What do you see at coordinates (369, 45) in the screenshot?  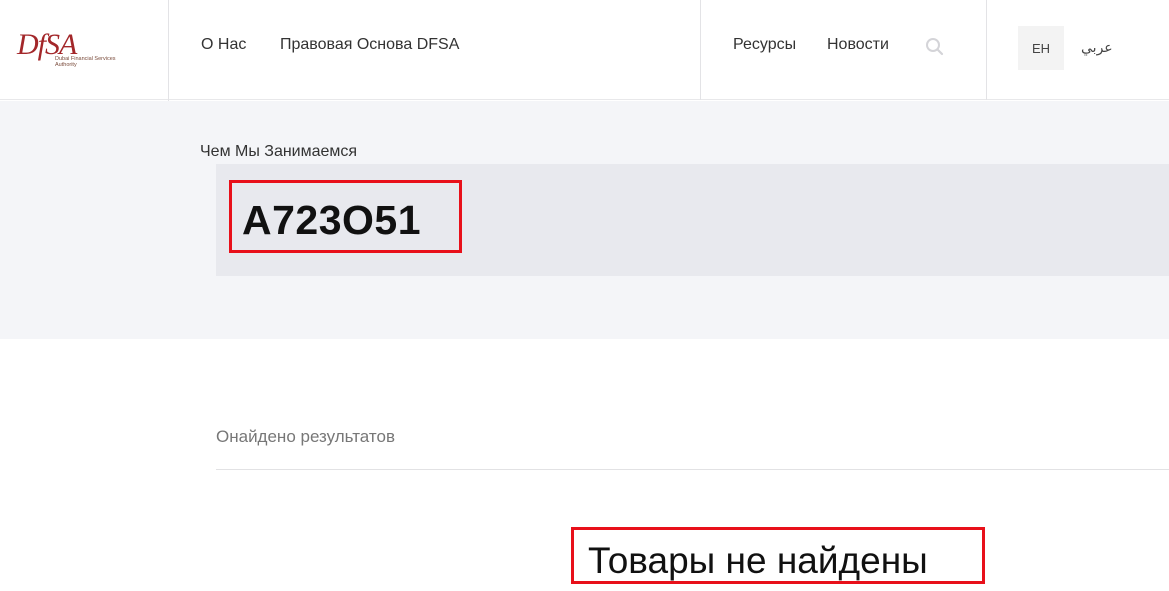 I see `nav-legal-framework: Правовая Основа DFSA` at bounding box center [369, 45].